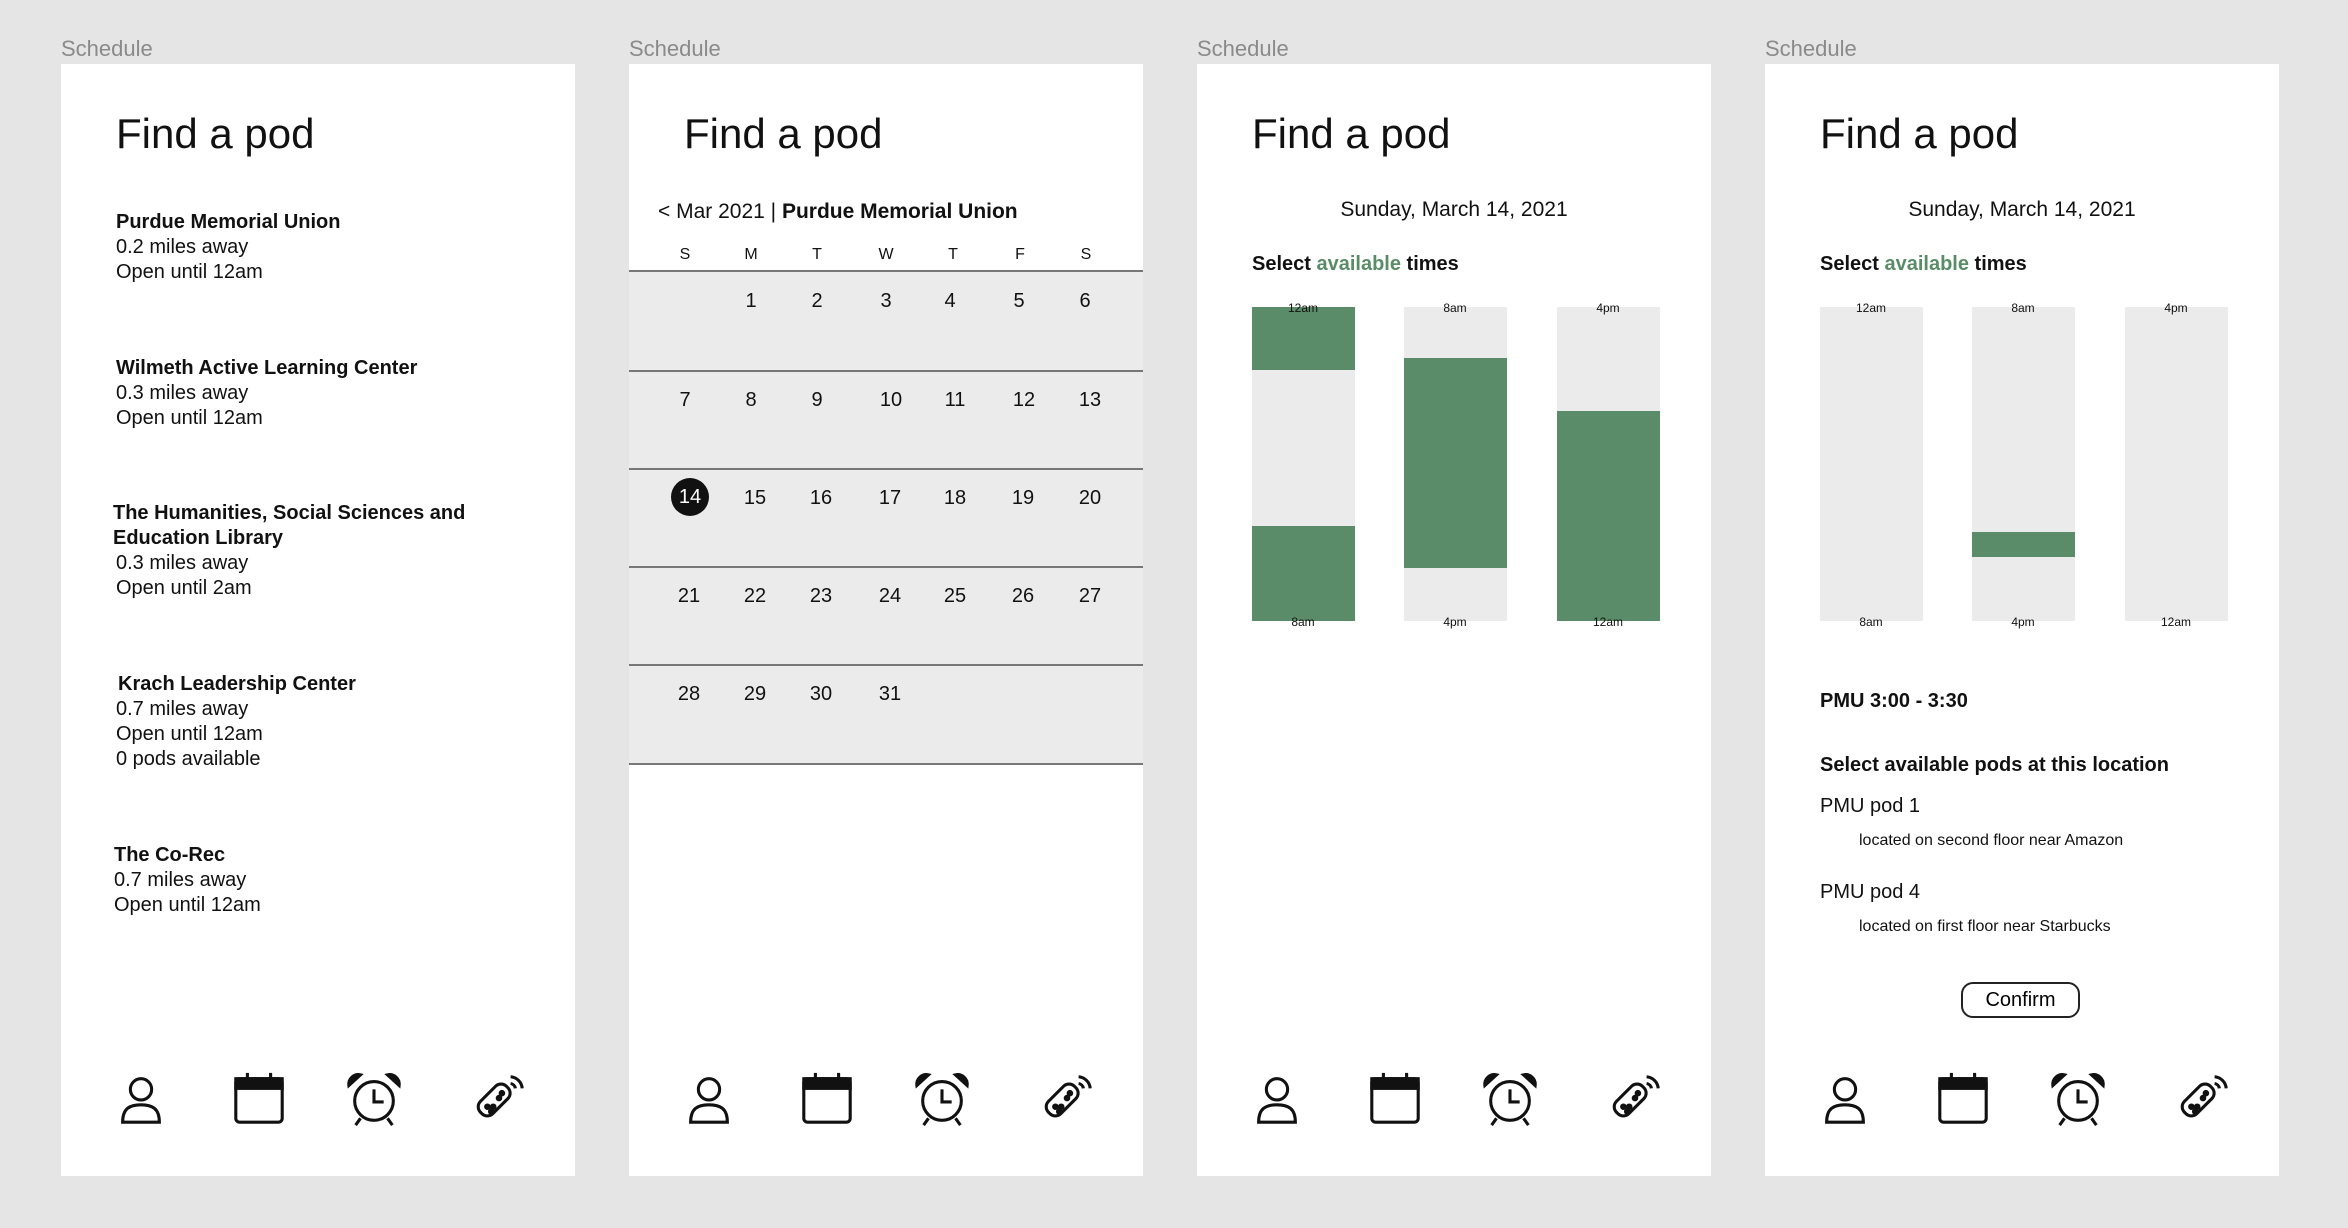 The height and width of the screenshot is (1228, 2348). What do you see at coordinates (955, 498) in the screenshot?
I see `calendar-day: 18` at bounding box center [955, 498].